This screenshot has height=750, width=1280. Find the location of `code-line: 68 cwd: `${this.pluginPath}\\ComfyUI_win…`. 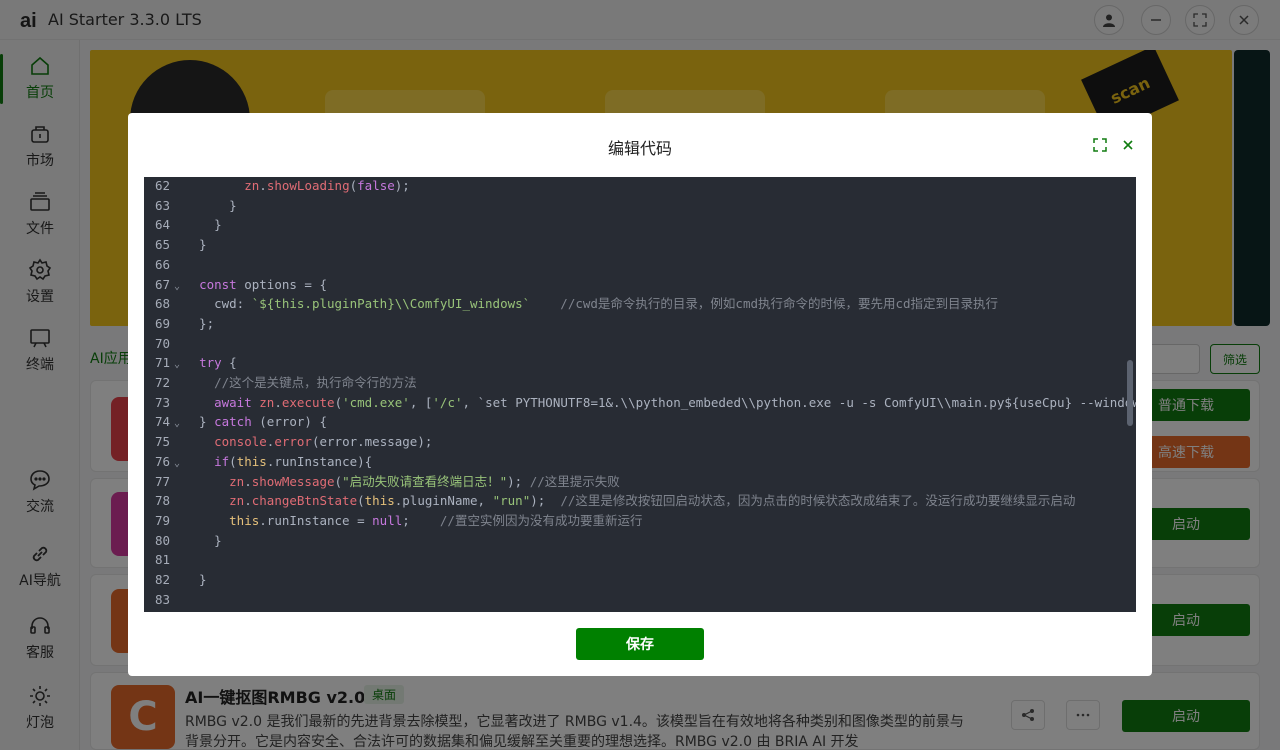

code-line: 68 cwd: `${this.pluginPath}\\ComfyUI_win… is located at coordinates (640, 304).